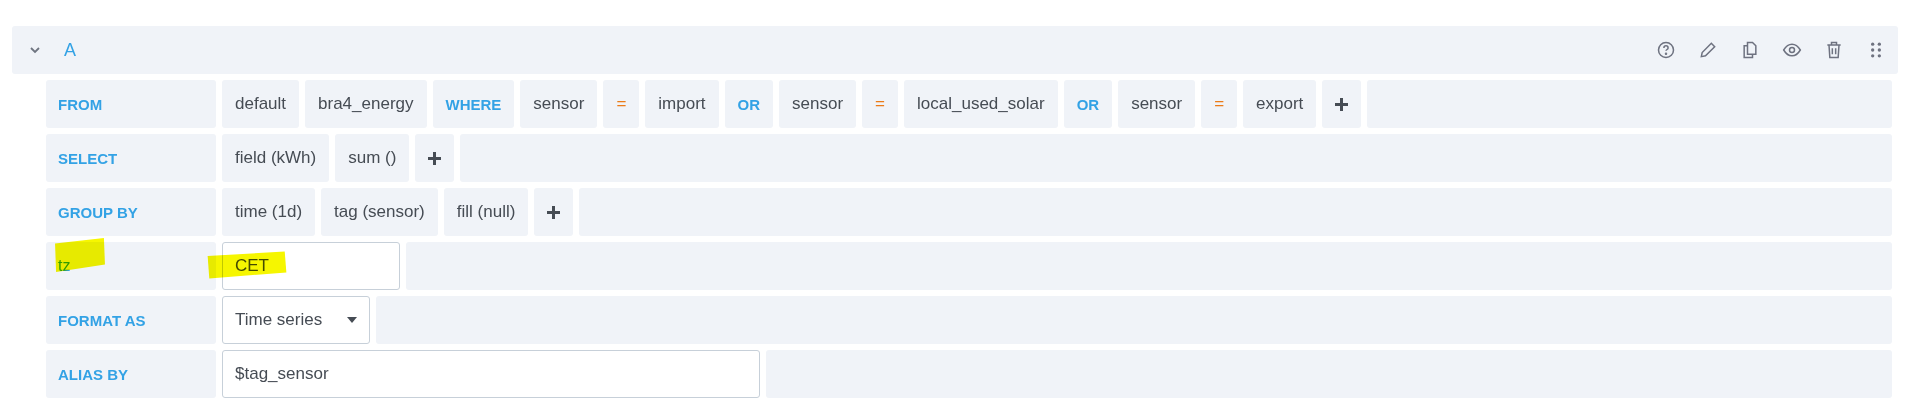 The width and height of the screenshot is (1908, 412). I want to click on format-select: Time series, so click(296, 320).